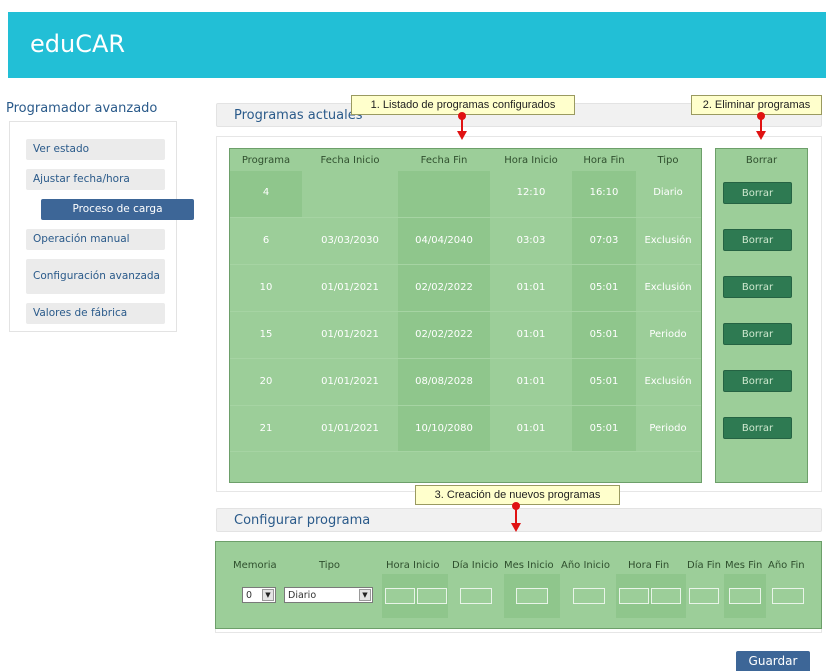  Describe the element at coordinates (330, 565) in the screenshot. I see `config-header-tipo: Tipo` at that location.